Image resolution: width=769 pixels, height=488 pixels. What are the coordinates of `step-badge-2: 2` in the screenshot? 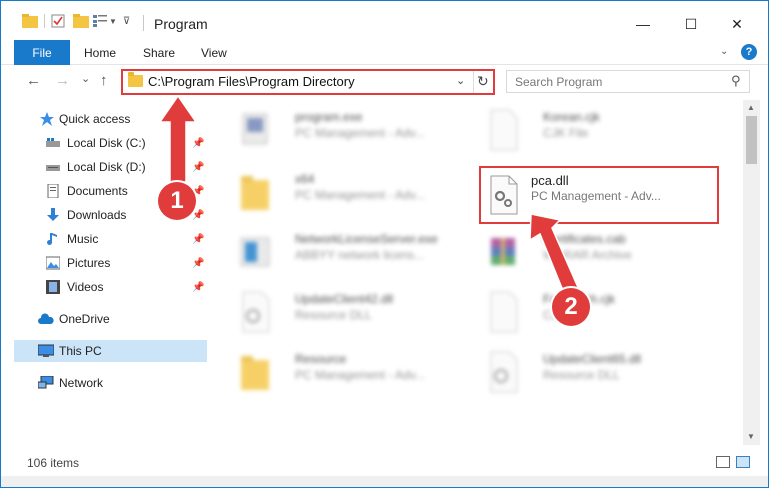 It's located at (571, 307).